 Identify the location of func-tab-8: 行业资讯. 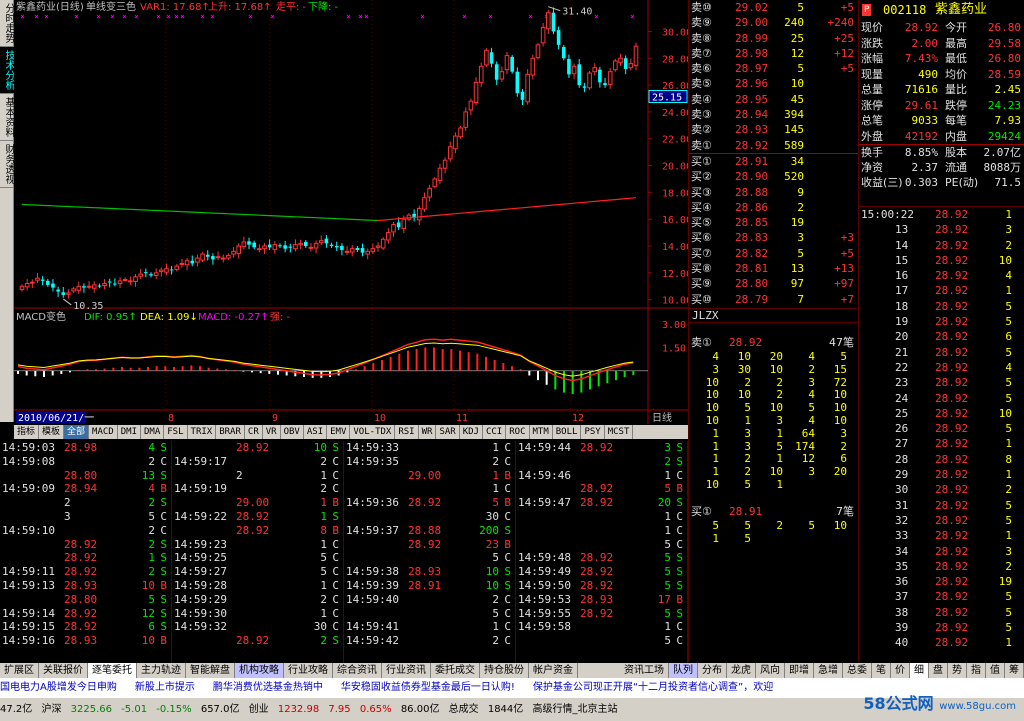
(406, 670).